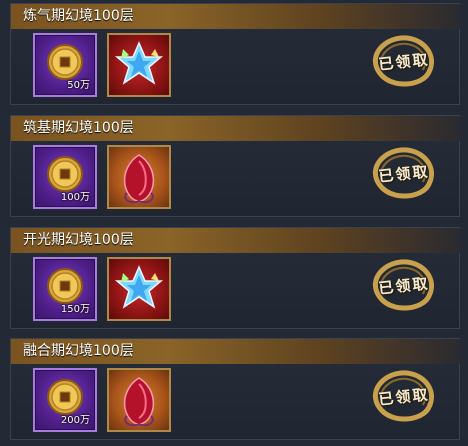  What do you see at coordinates (65, 177) in the screenshot?
I see `coin-reward-slot: 100万` at bounding box center [65, 177].